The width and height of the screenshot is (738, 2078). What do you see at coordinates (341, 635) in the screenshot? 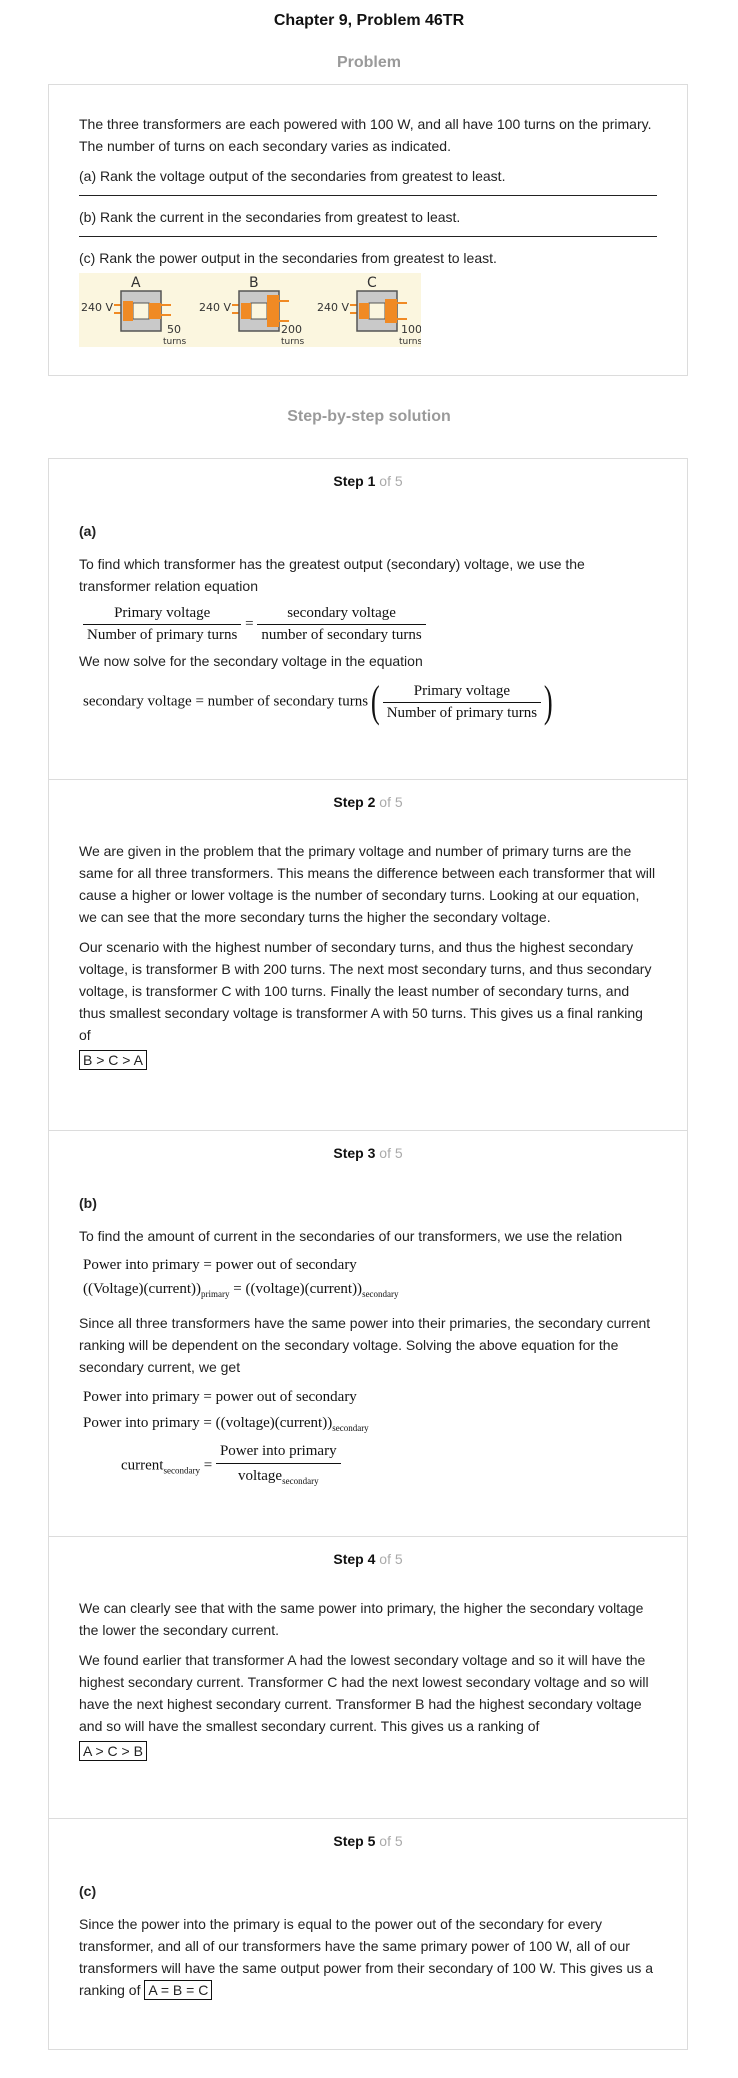
I see `eq-denominator: number of secondary turns` at bounding box center [341, 635].